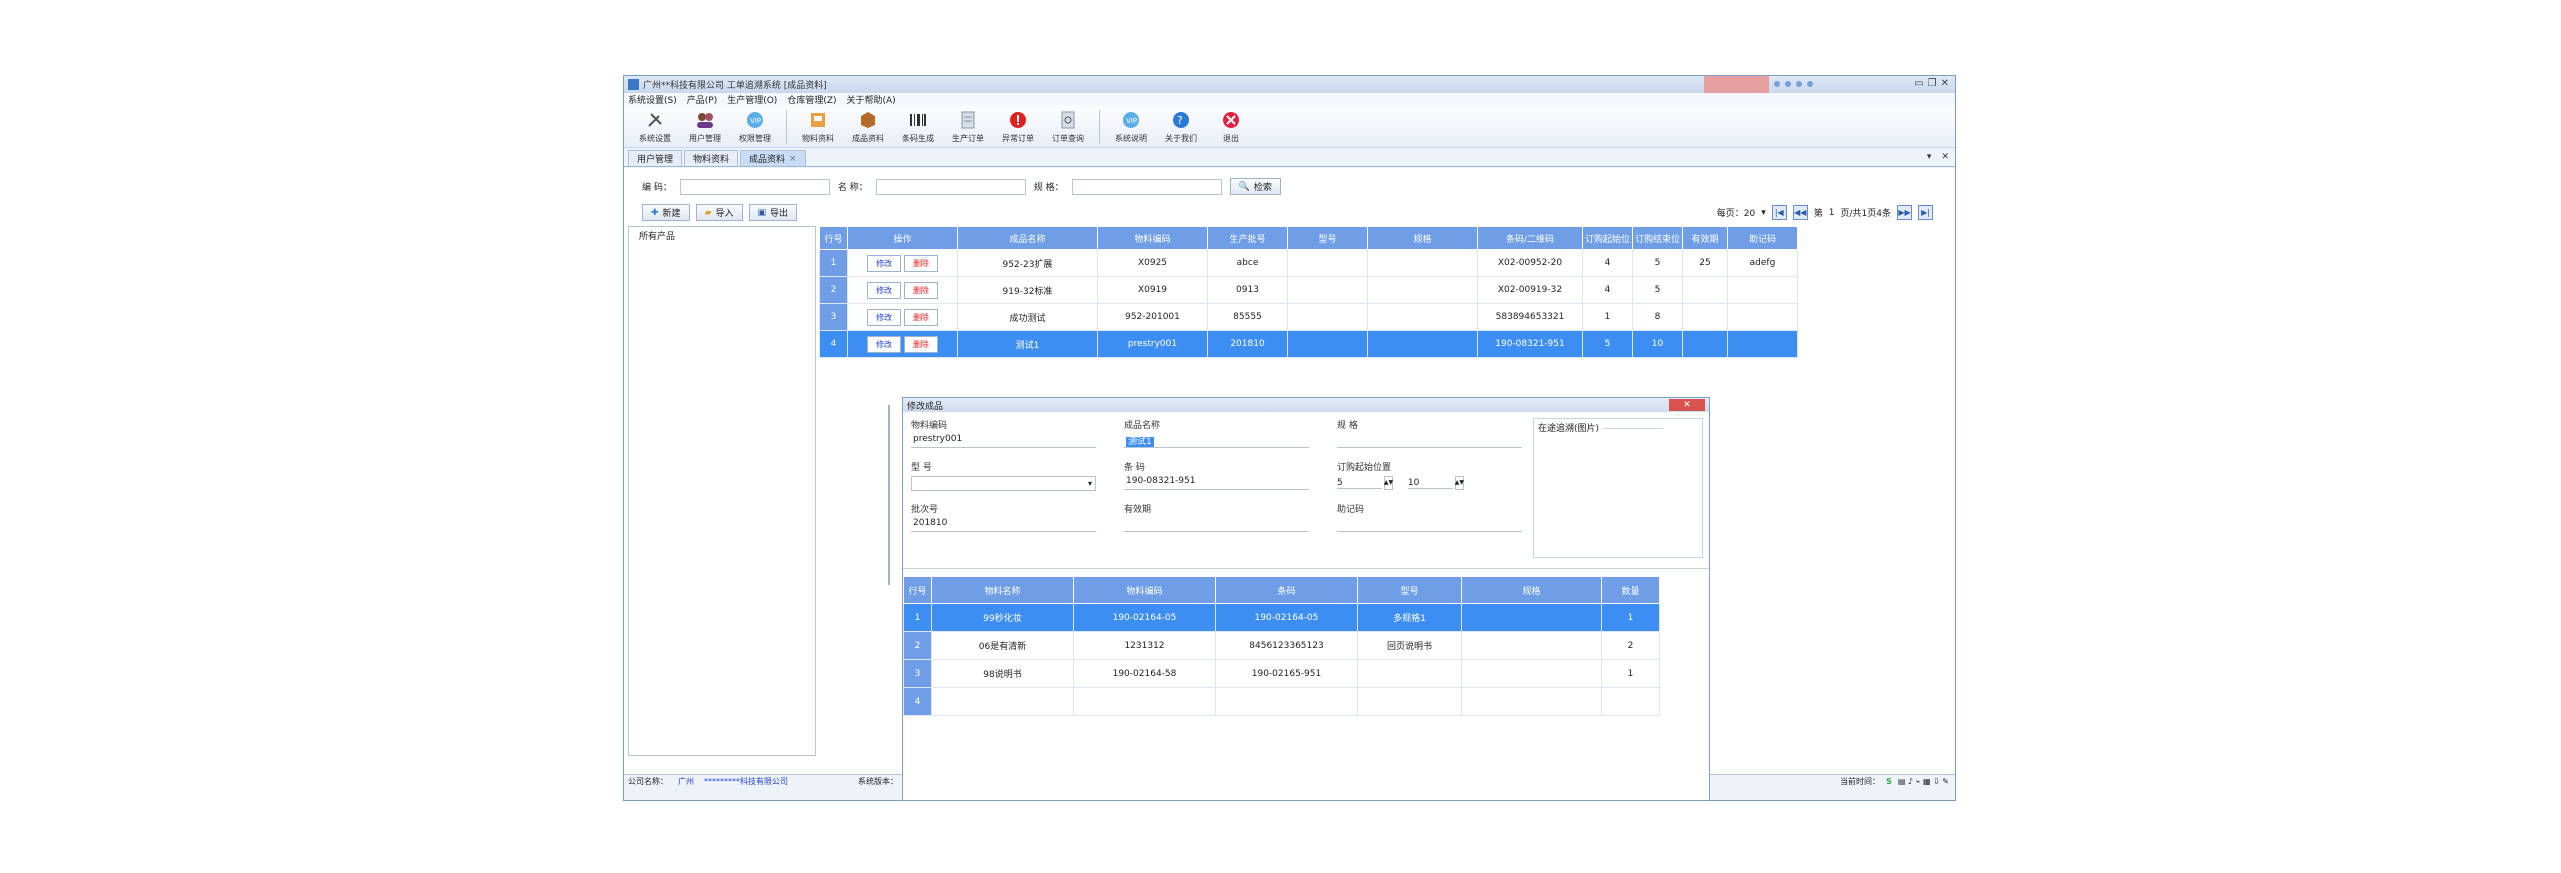  What do you see at coordinates (1932, 83) in the screenshot?
I see `restore-icon: ❐` at bounding box center [1932, 83].